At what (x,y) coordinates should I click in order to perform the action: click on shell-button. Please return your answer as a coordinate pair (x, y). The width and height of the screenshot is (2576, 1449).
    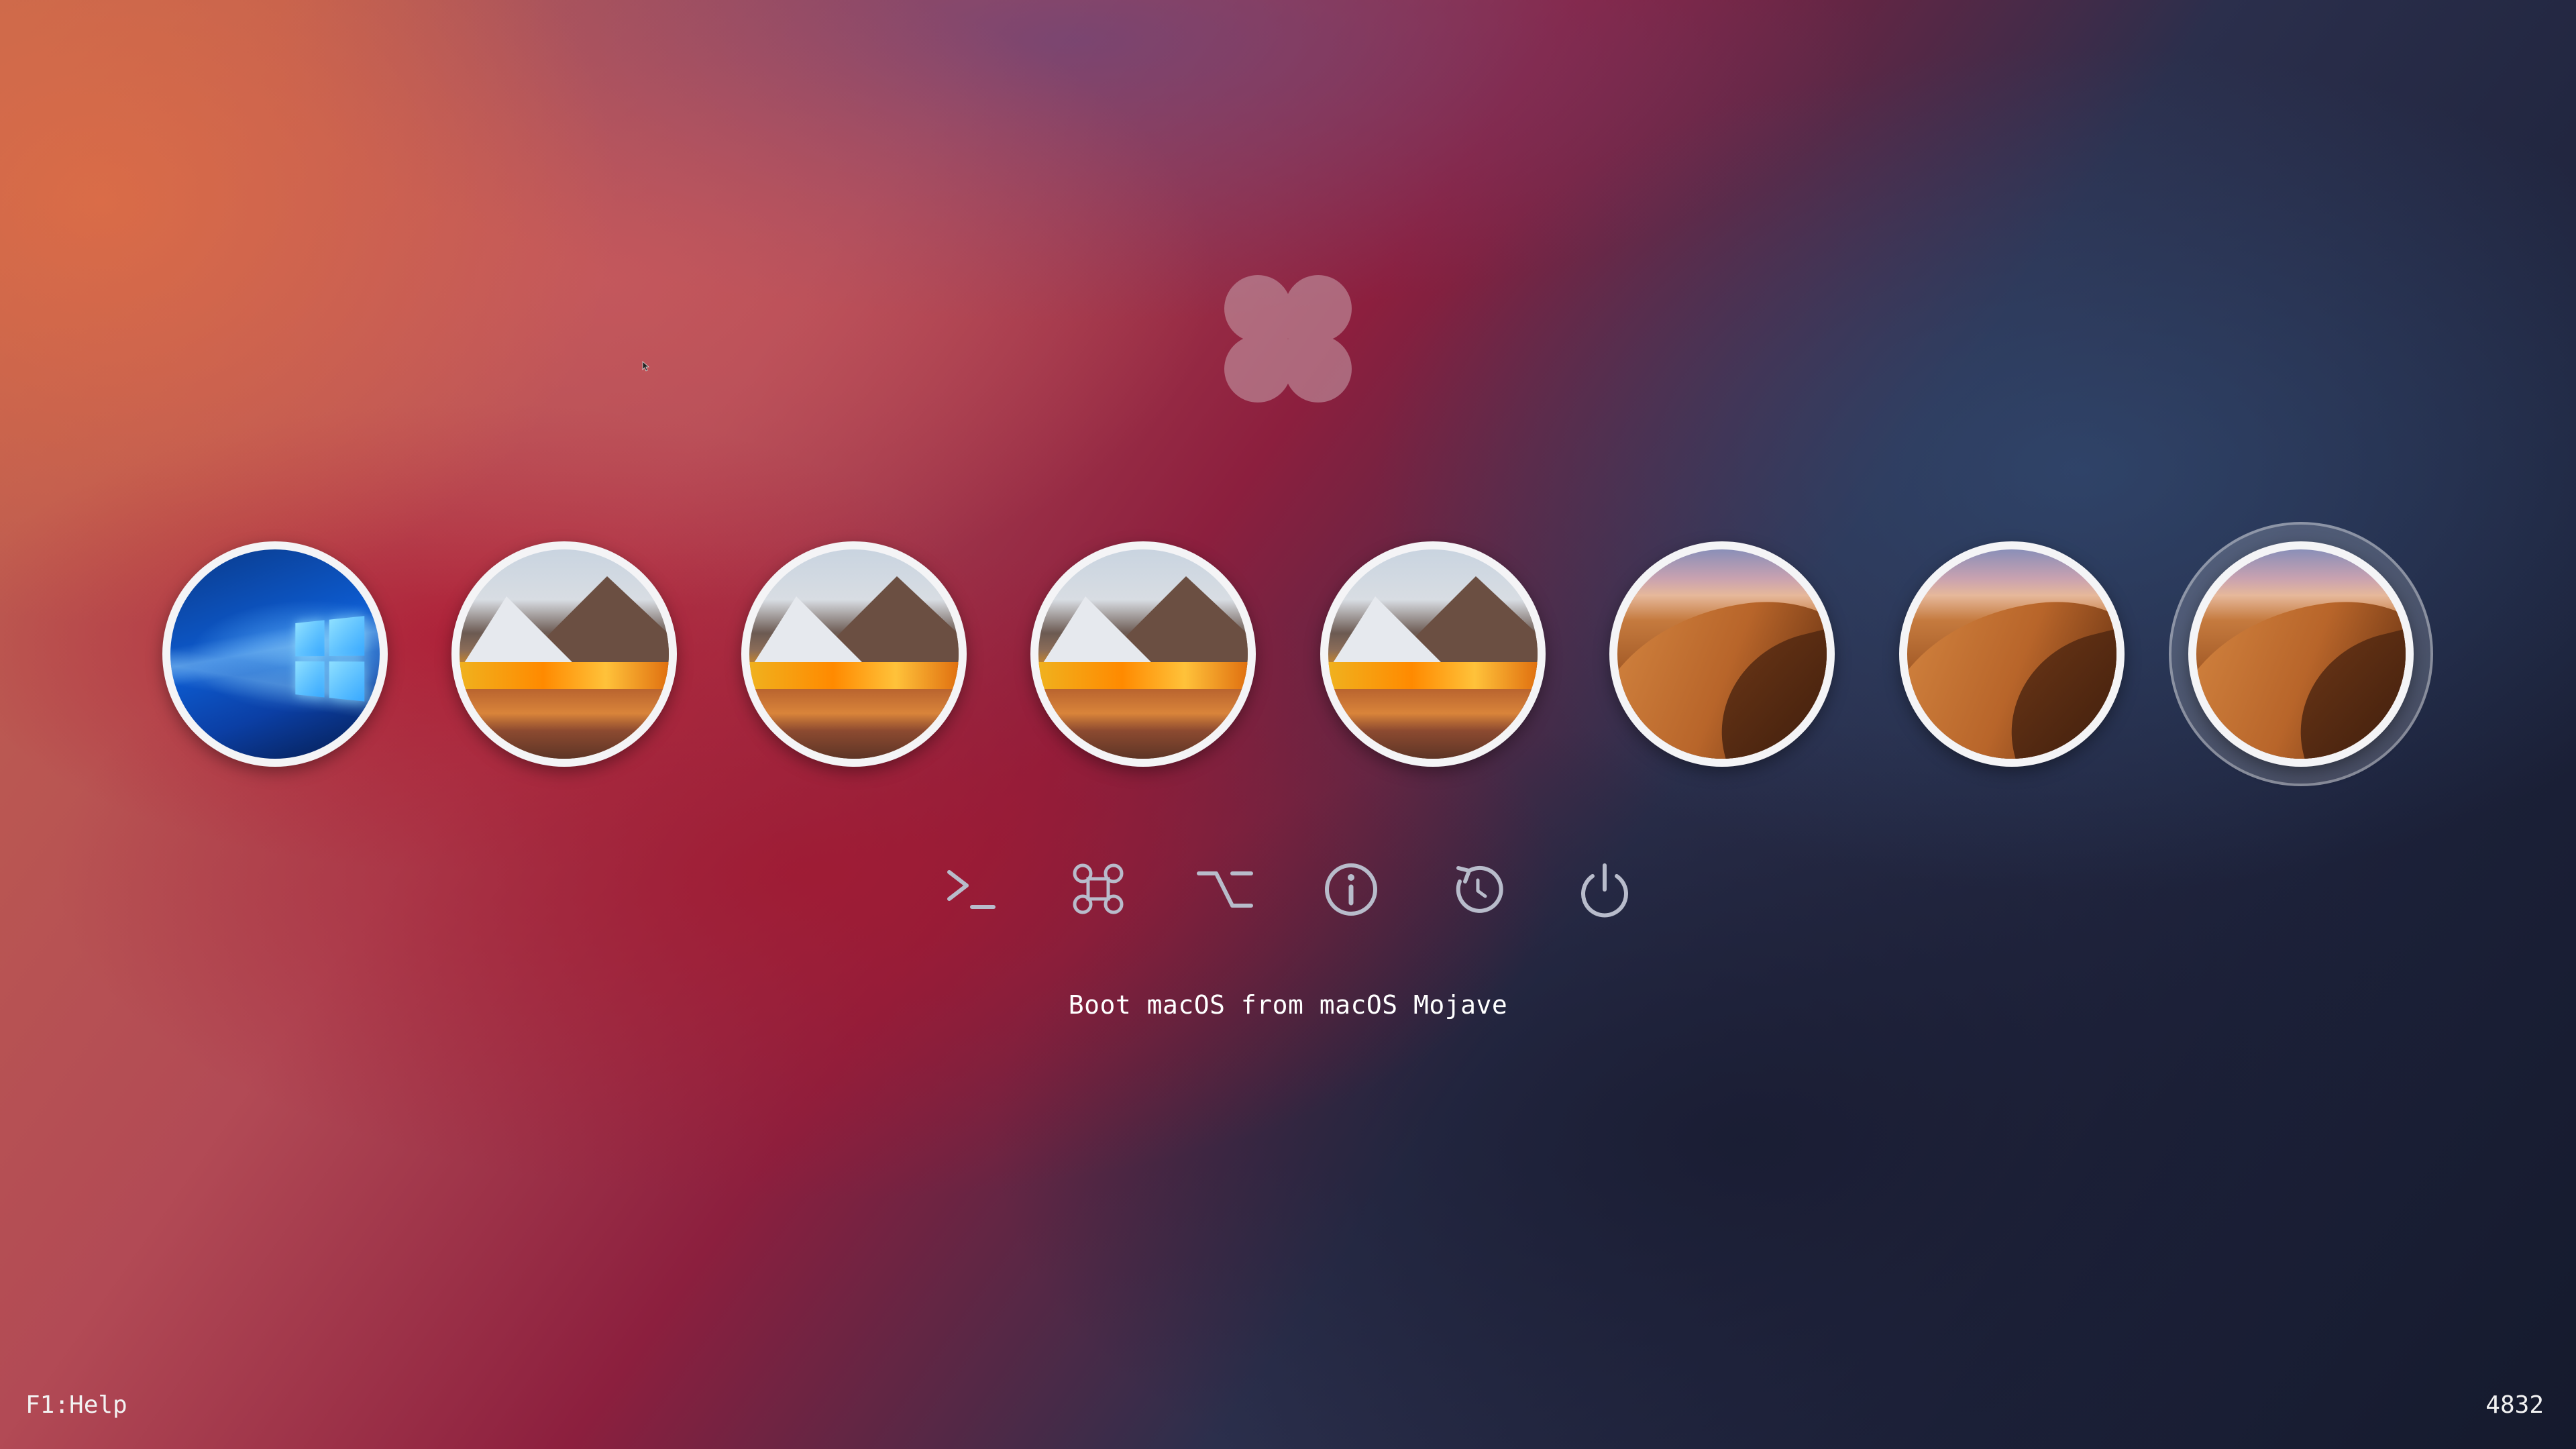
    Looking at the image, I should click on (971, 889).